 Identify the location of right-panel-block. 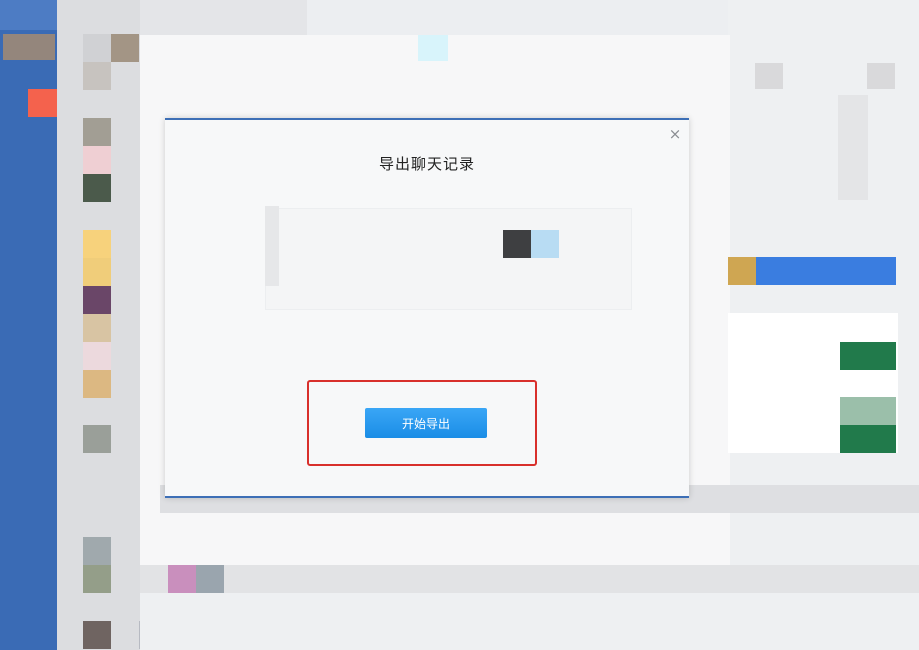
(853, 147).